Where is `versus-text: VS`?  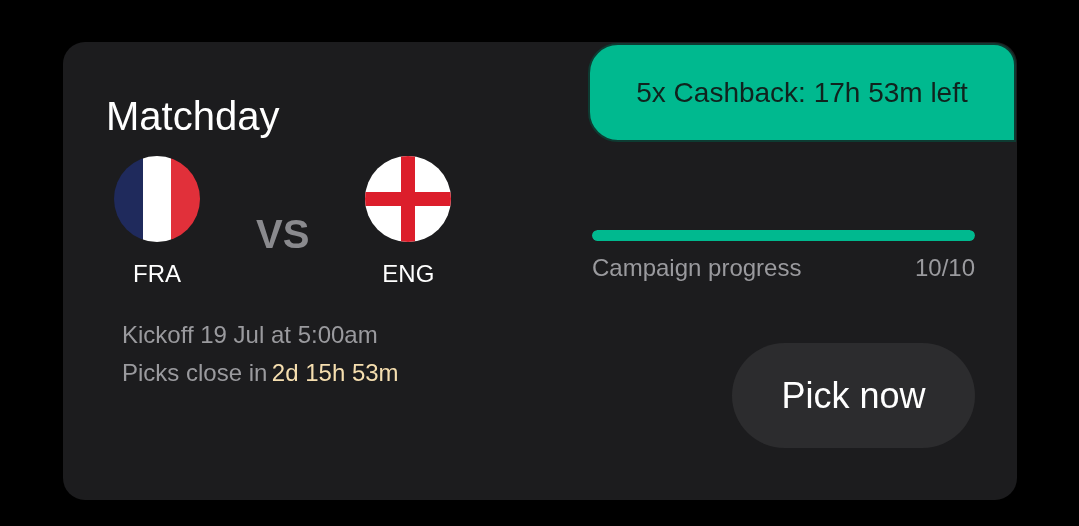
versus-text: VS is located at coordinates (283, 234).